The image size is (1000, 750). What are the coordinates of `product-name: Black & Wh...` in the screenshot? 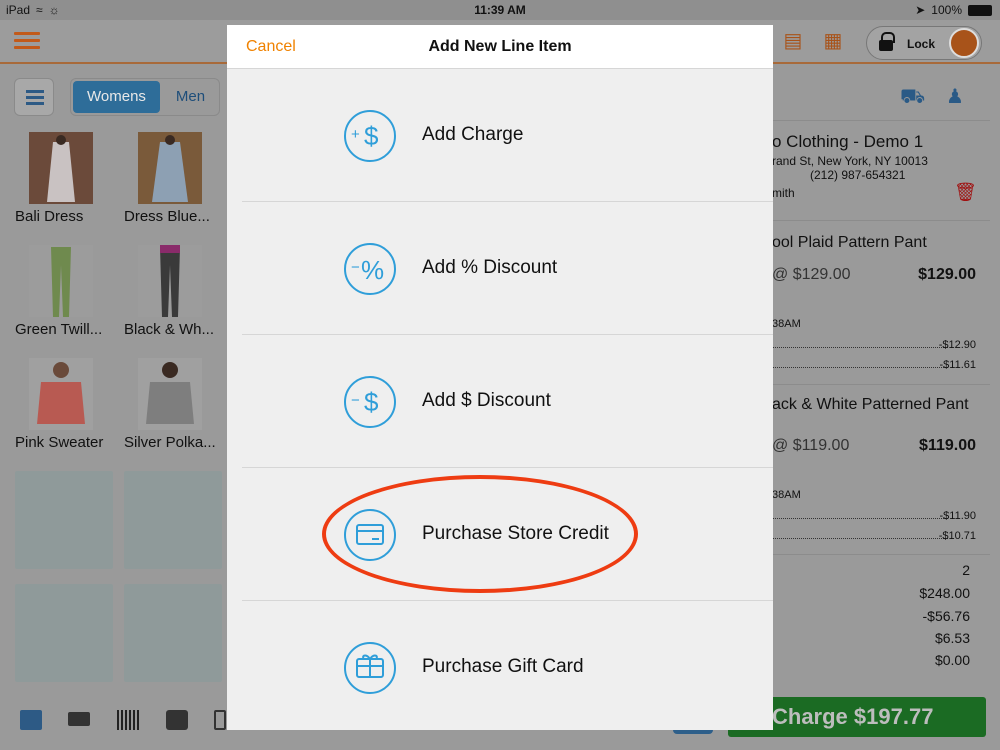 It's located at (169, 329).